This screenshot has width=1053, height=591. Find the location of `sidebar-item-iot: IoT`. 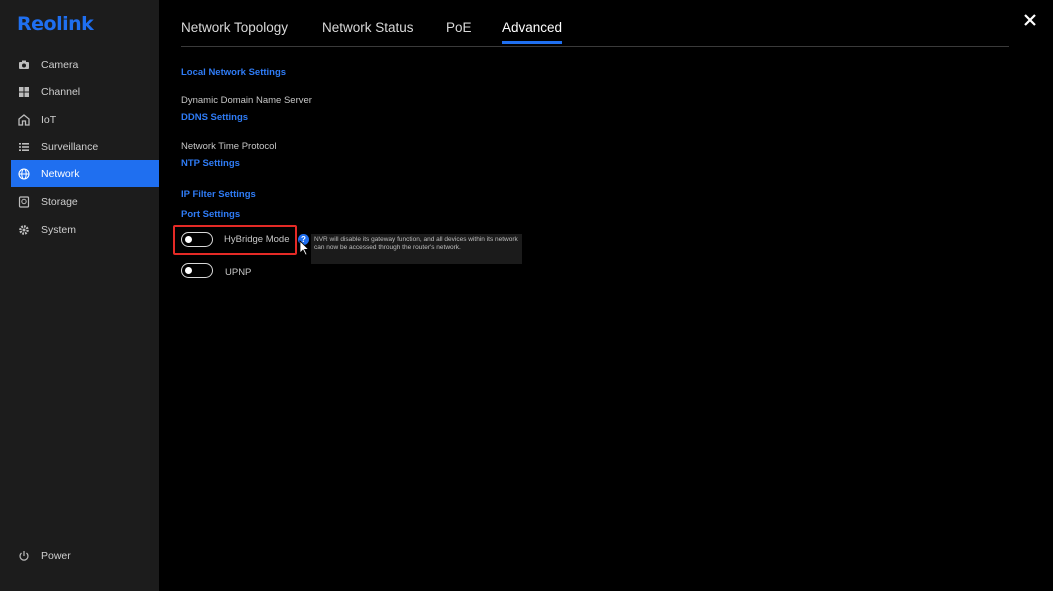

sidebar-item-iot: IoT is located at coordinates (85, 119).